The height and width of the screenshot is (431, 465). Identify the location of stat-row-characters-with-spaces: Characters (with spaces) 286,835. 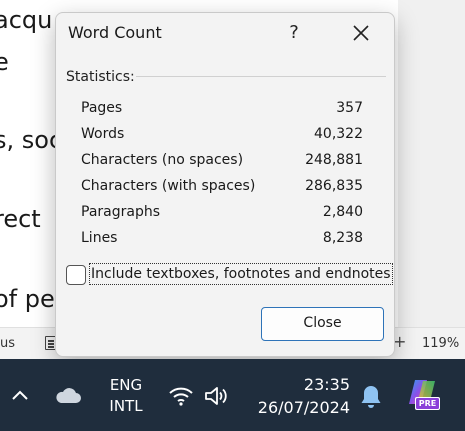
(222, 188).